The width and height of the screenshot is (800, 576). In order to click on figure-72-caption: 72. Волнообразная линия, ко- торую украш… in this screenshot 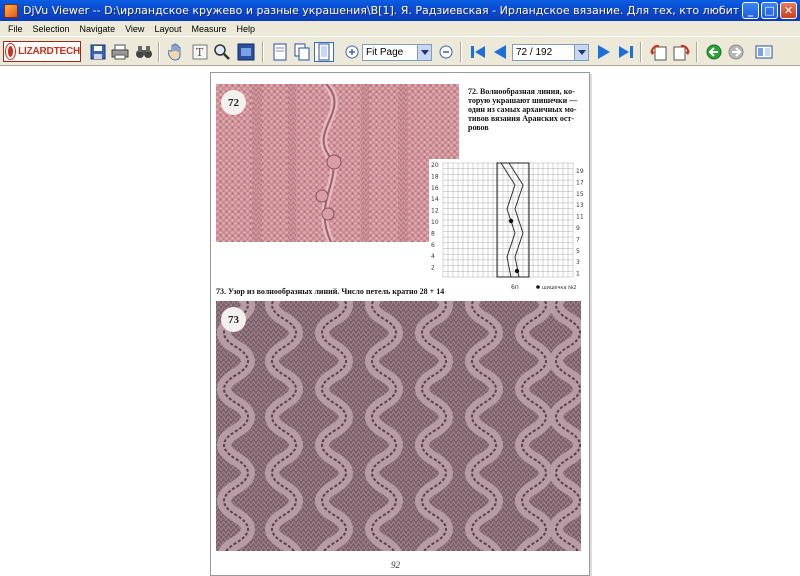, I will do `click(527, 109)`.